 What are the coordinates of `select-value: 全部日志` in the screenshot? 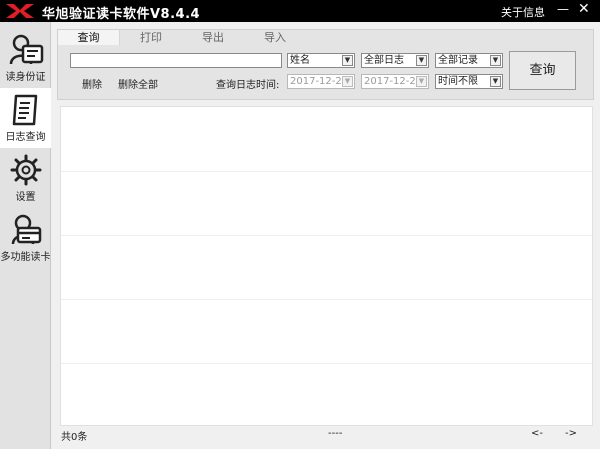 It's located at (384, 60).